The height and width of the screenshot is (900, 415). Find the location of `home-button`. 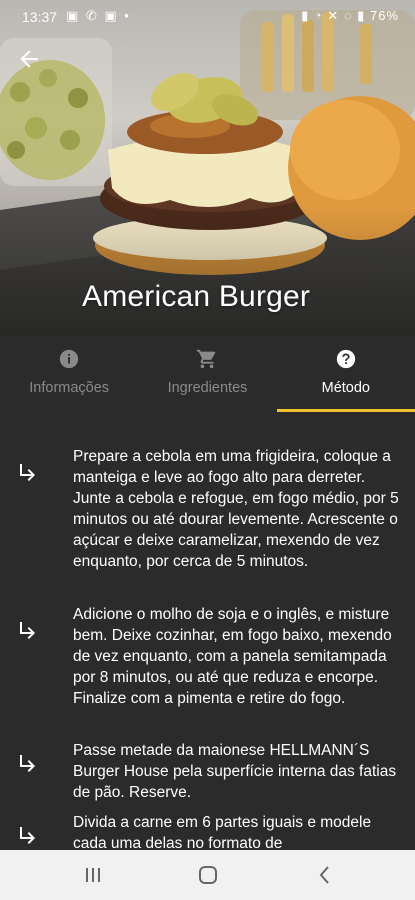

home-button is located at coordinates (208, 875).